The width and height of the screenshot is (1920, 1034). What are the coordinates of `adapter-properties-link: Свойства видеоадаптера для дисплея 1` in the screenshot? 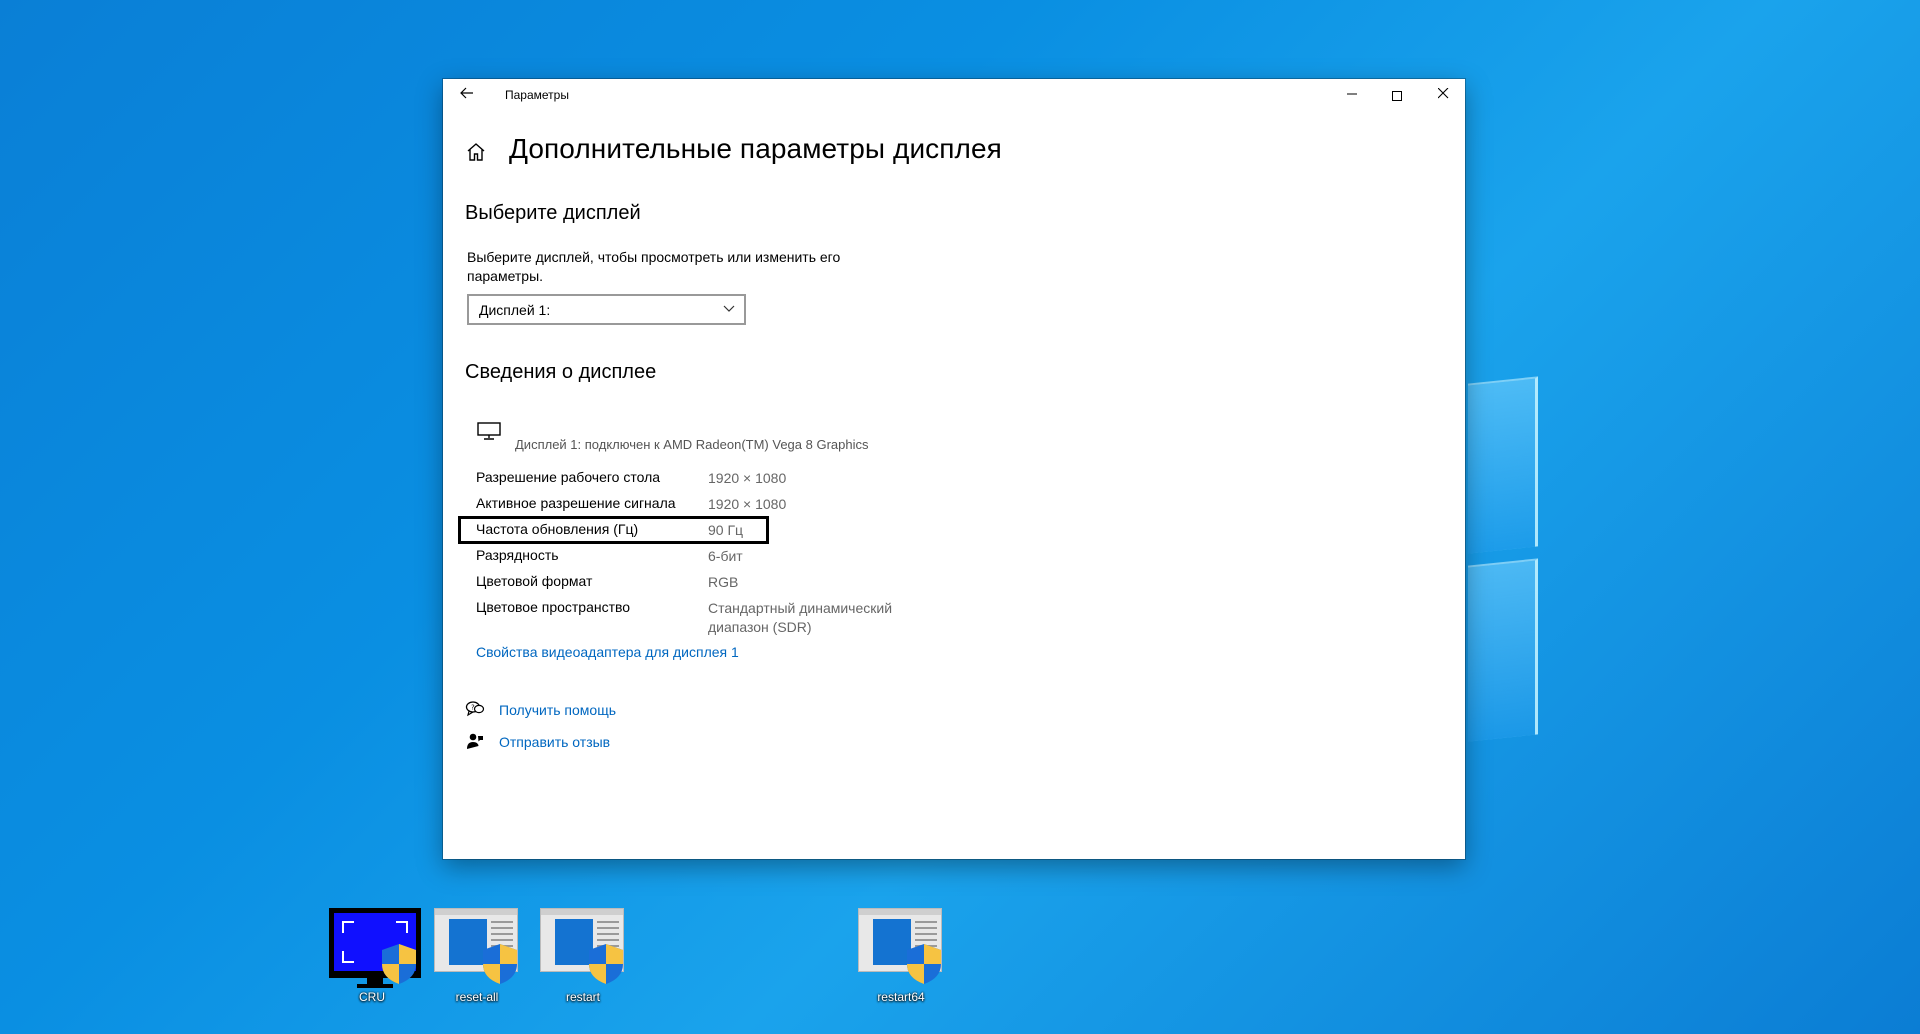 It's located at (607, 652).